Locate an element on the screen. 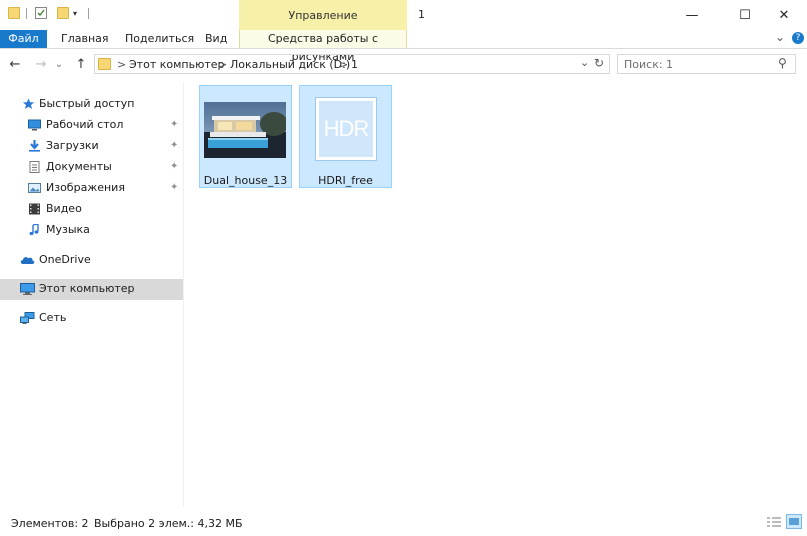 Image resolution: width=807 pixels, height=536 pixels. manage-contextual-tab: Управление is located at coordinates (323, 15).